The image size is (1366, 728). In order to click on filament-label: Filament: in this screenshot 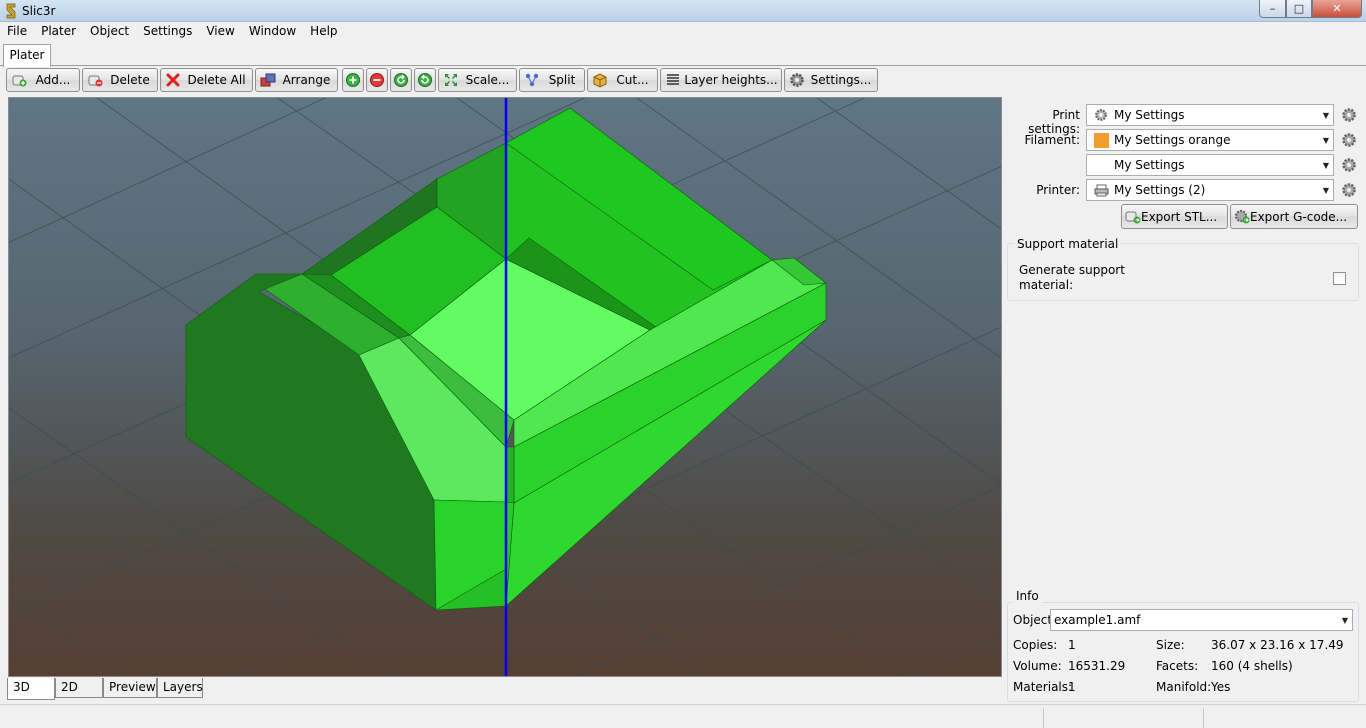, I will do `click(1052, 140)`.